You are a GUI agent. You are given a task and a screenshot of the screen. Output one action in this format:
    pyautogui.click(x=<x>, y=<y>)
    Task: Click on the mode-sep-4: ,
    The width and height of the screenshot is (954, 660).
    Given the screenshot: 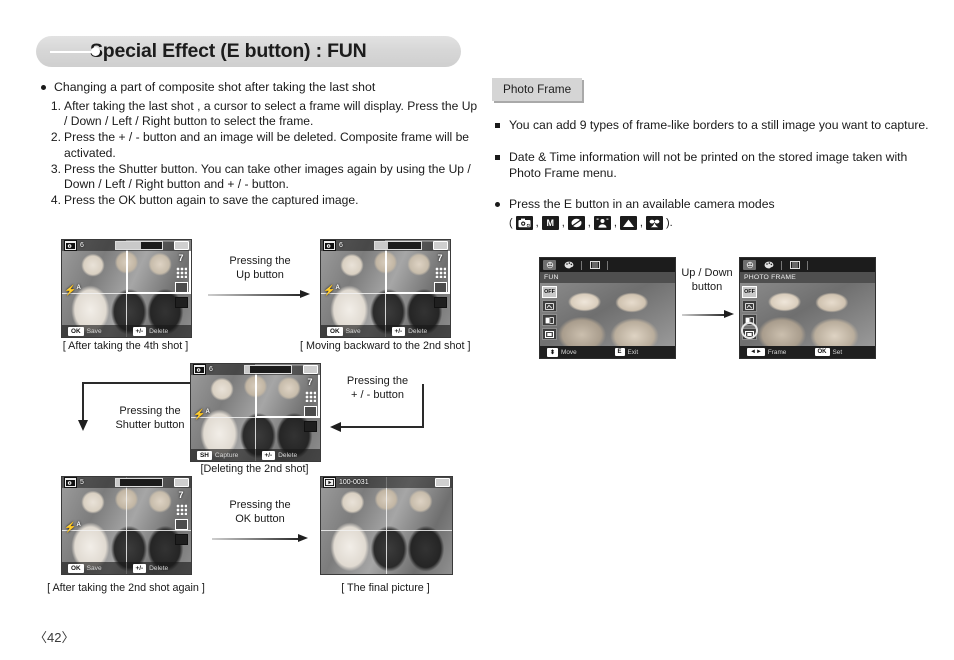 What is the action you would take?
    pyautogui.click(x=615, y=222)
    